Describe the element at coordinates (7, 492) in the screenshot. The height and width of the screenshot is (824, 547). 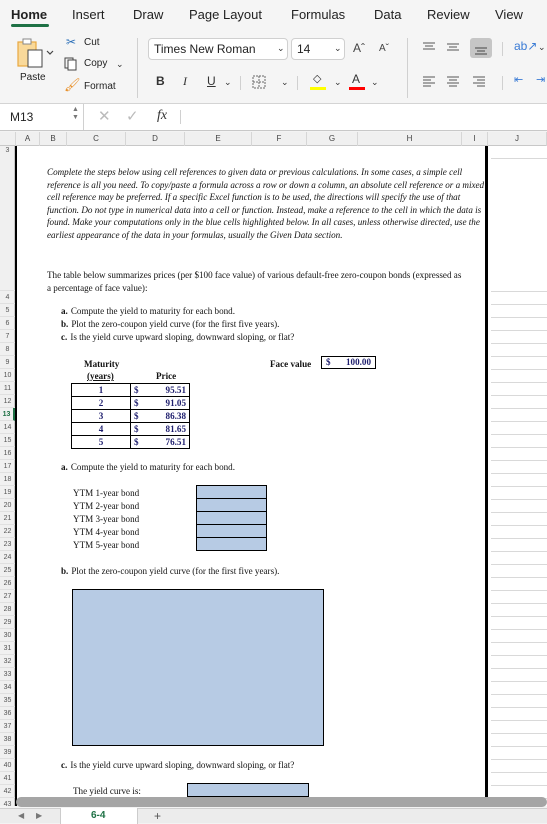
I see `row-header-19: 19` at that location.